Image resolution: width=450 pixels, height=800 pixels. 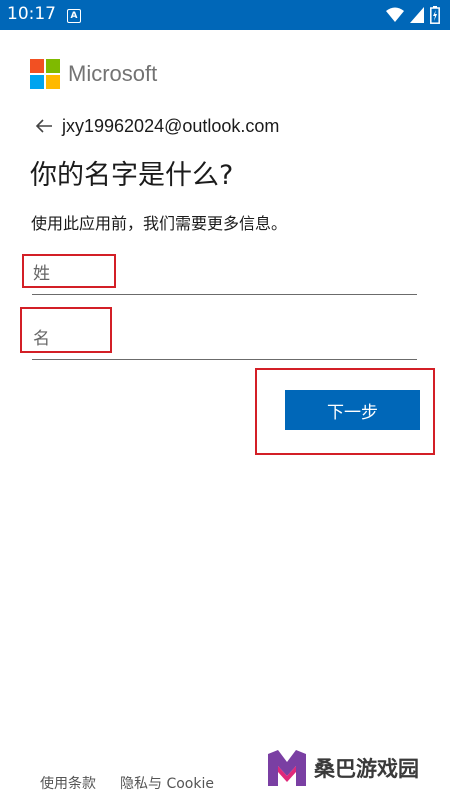 I want to click on footer: 使用条款 隐私与 Cookie, so click(x=127, y=783).